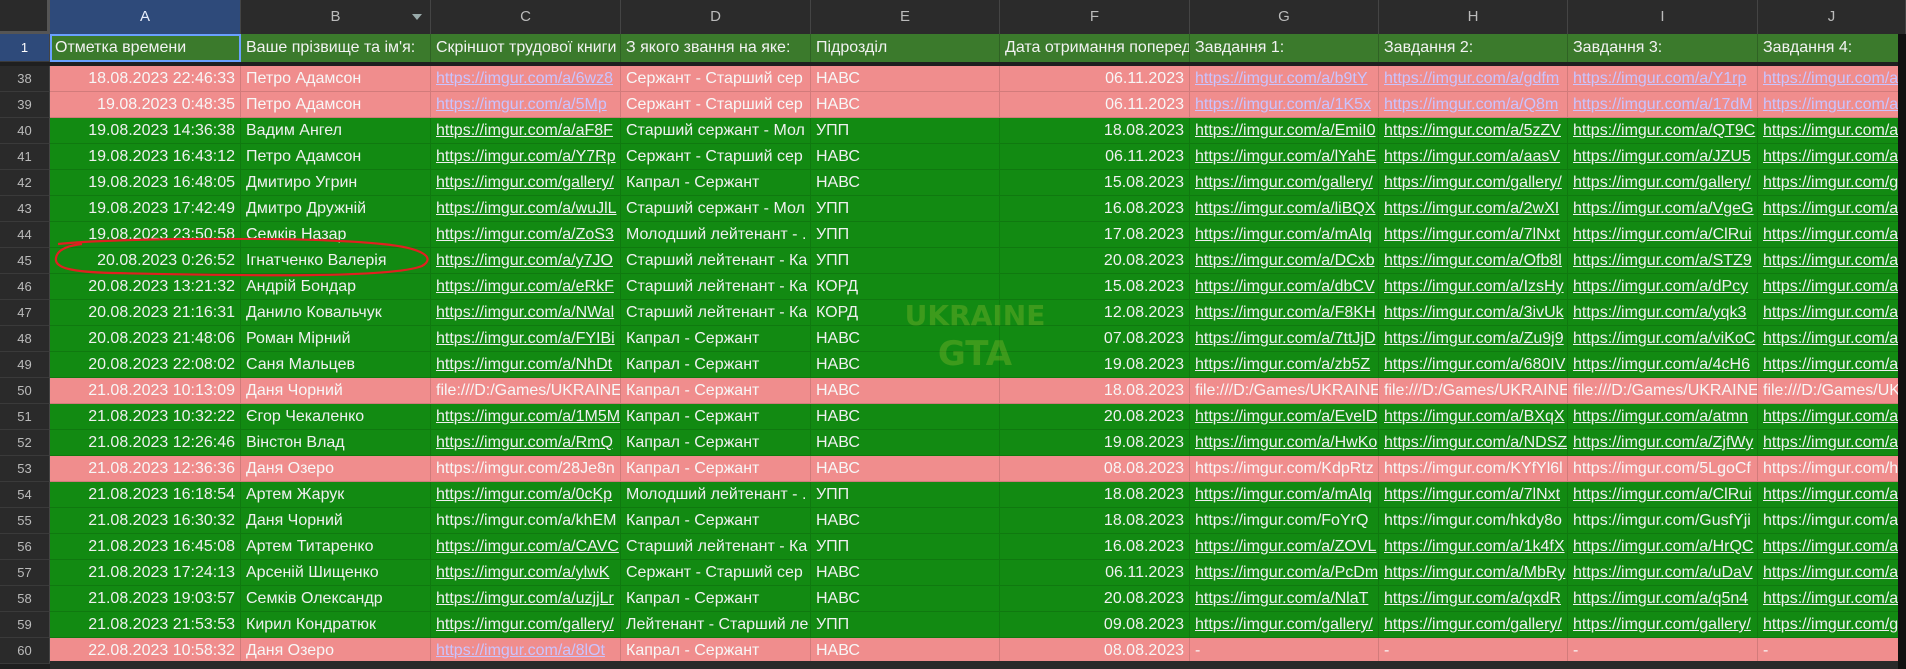  Describe the element at coordinates (336, 261) in the screenshot. I see `table-cell: Ігнатченко Валерія` at that location.